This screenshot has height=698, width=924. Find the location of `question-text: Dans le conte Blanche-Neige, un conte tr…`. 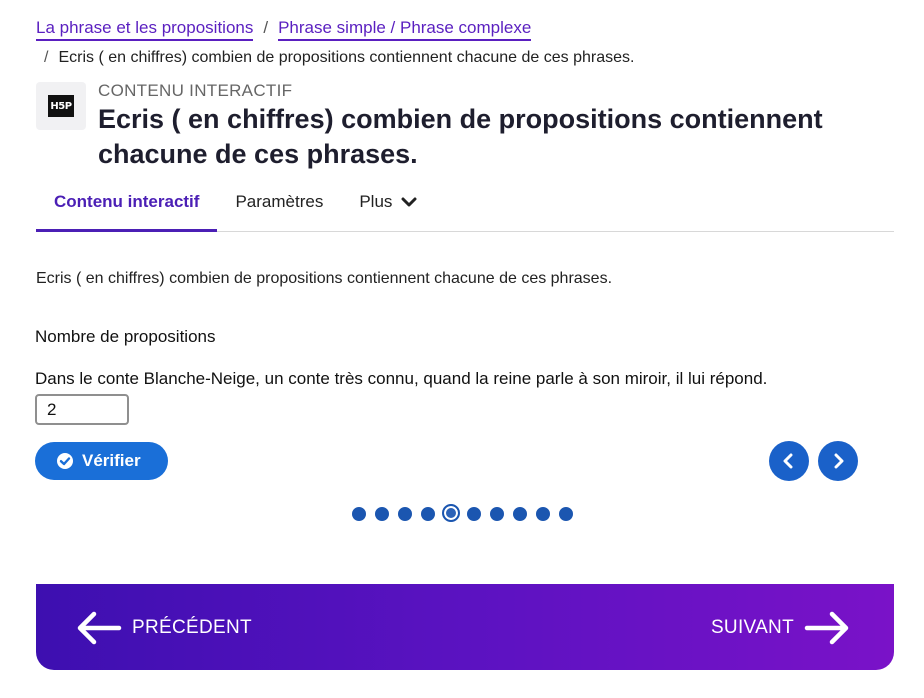

question-text: Dans le conte Blanche-Neige, un conte tr… is located at coordinates (401, 378).